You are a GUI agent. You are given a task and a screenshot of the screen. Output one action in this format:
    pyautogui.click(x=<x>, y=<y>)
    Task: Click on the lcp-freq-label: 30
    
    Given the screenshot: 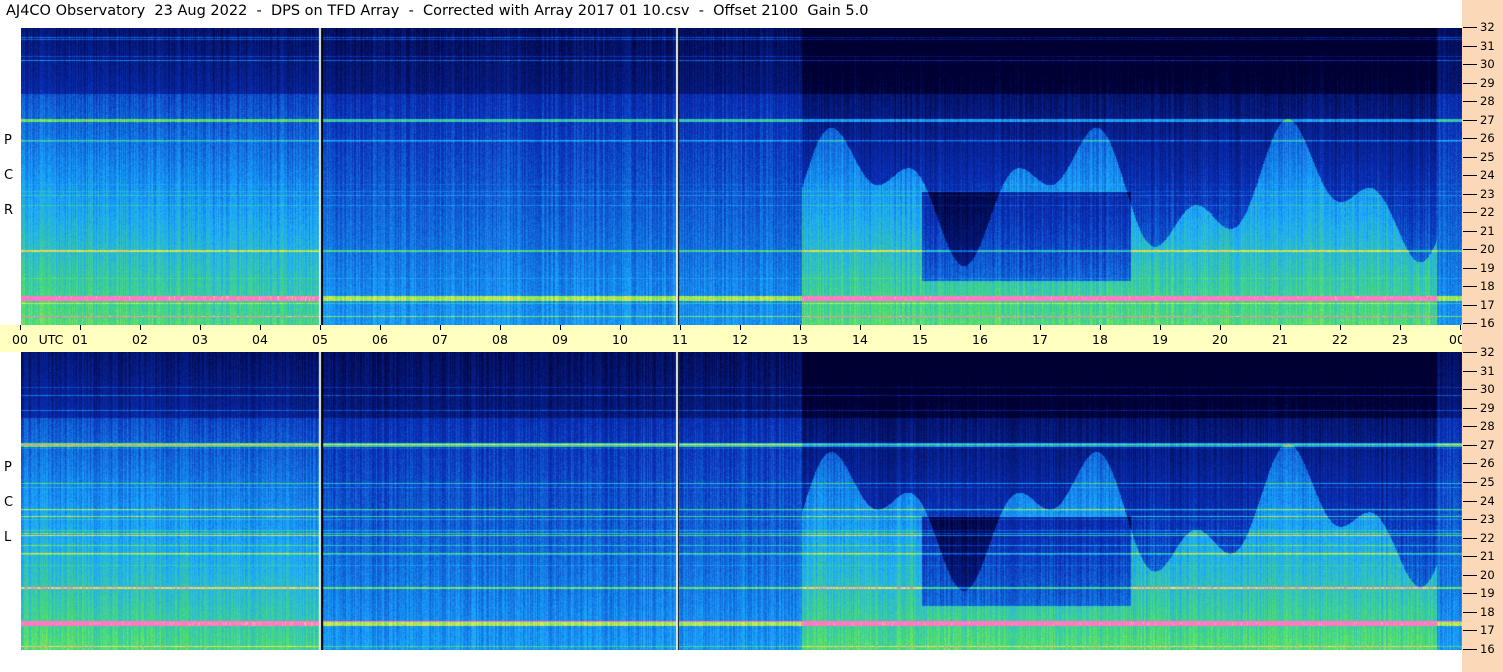 What is the action you would take?
    pyautogui.click(x=1487, y=389)
    